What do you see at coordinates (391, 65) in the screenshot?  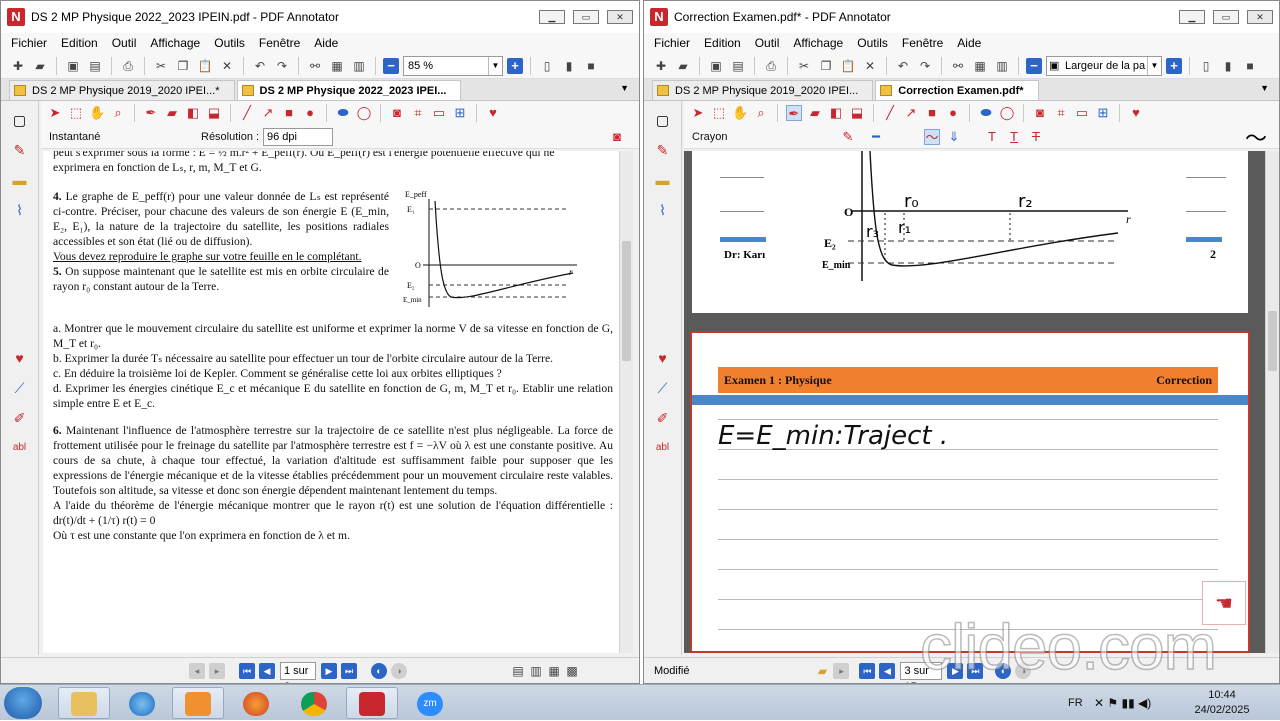 I see `zoom-out-button: −` at bounding box center [391, 65].